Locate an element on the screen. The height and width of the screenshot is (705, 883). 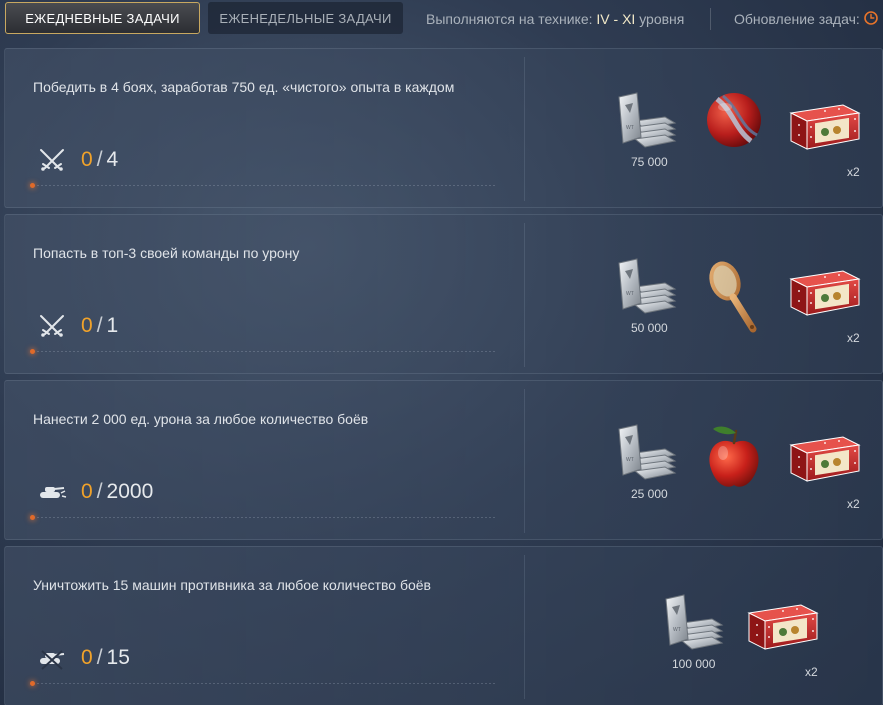
task-progress: 0/1 is located at coordinates (77, 326).